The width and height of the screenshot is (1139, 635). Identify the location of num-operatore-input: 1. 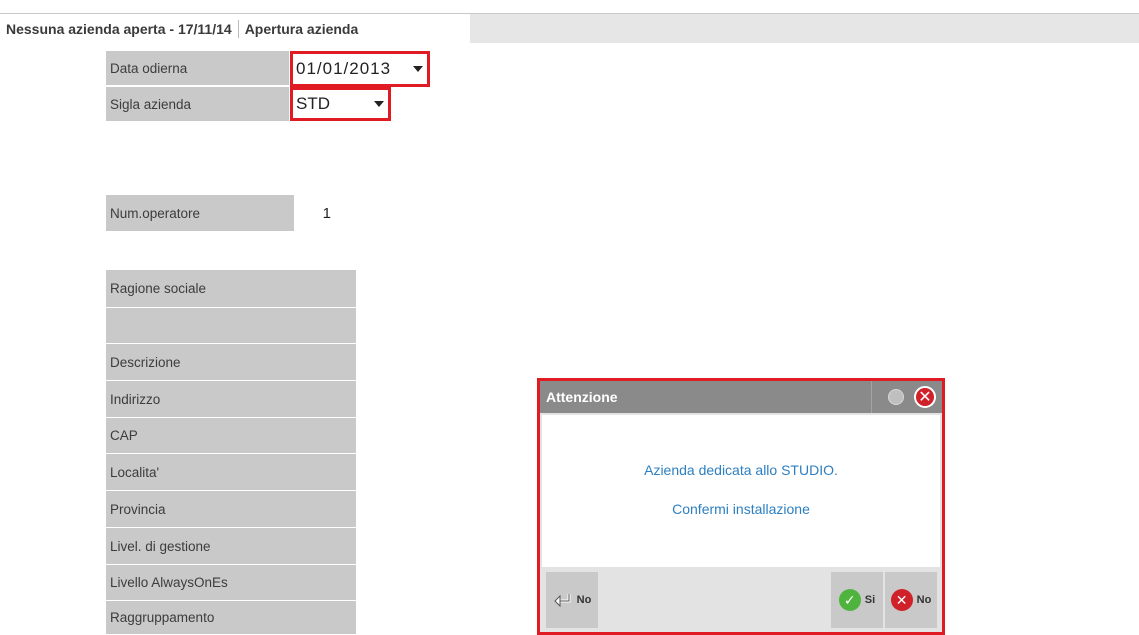
(315, 213).